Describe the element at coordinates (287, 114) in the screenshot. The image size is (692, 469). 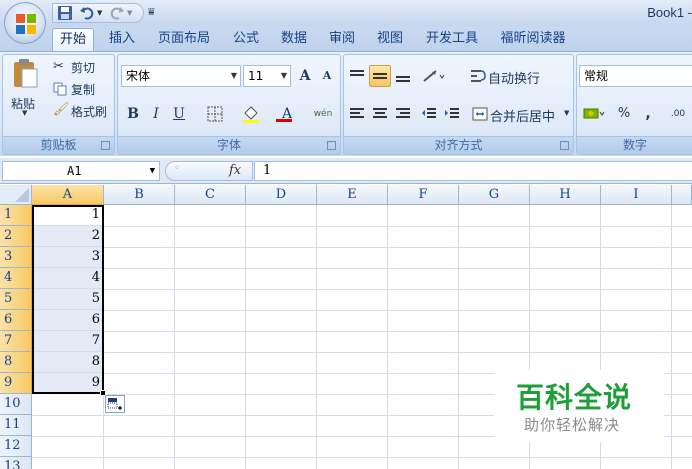
I see `font-color-button: A` at that location.